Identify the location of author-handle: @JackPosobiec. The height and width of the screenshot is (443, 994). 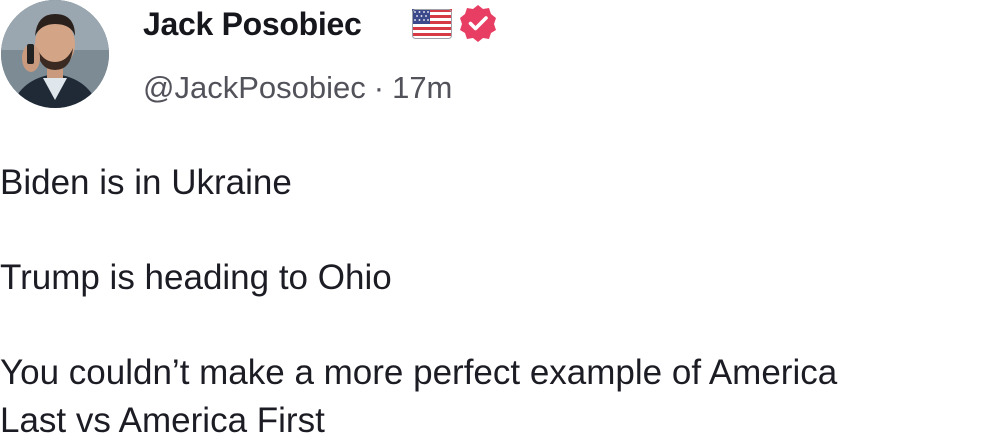
(254, 87).